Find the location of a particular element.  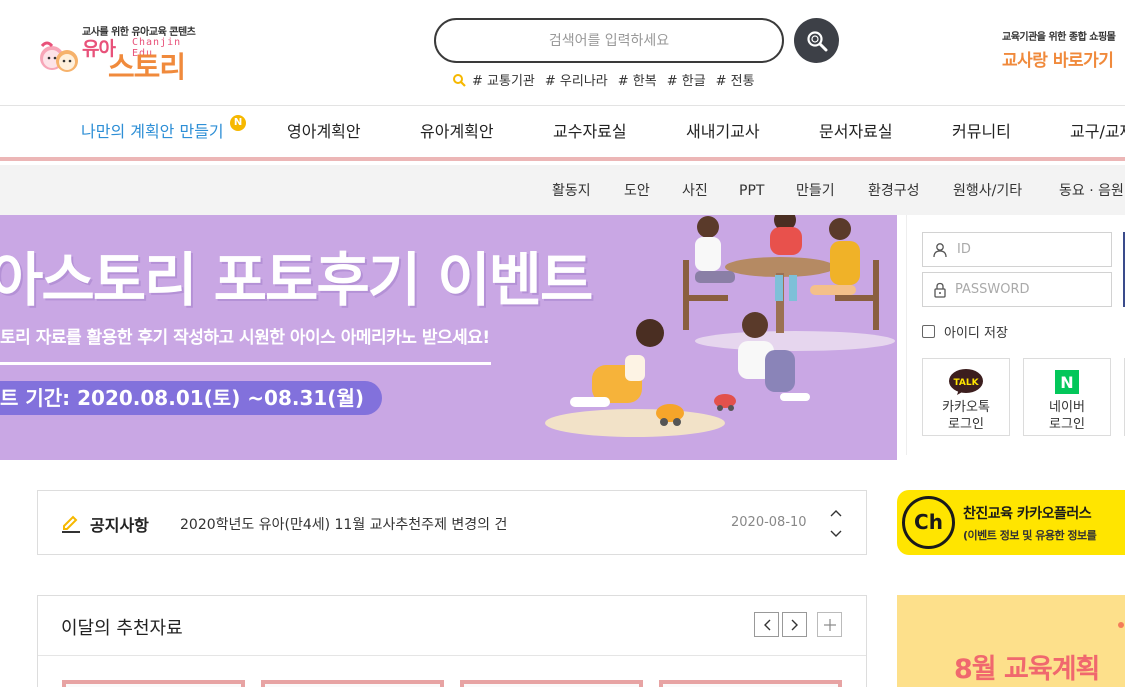

recommend-divider is located at coordinates (452, 655).